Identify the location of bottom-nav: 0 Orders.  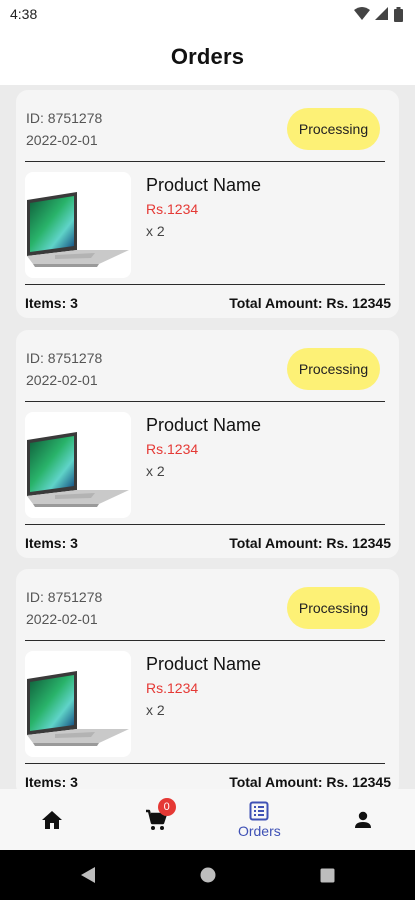
(207, 819).